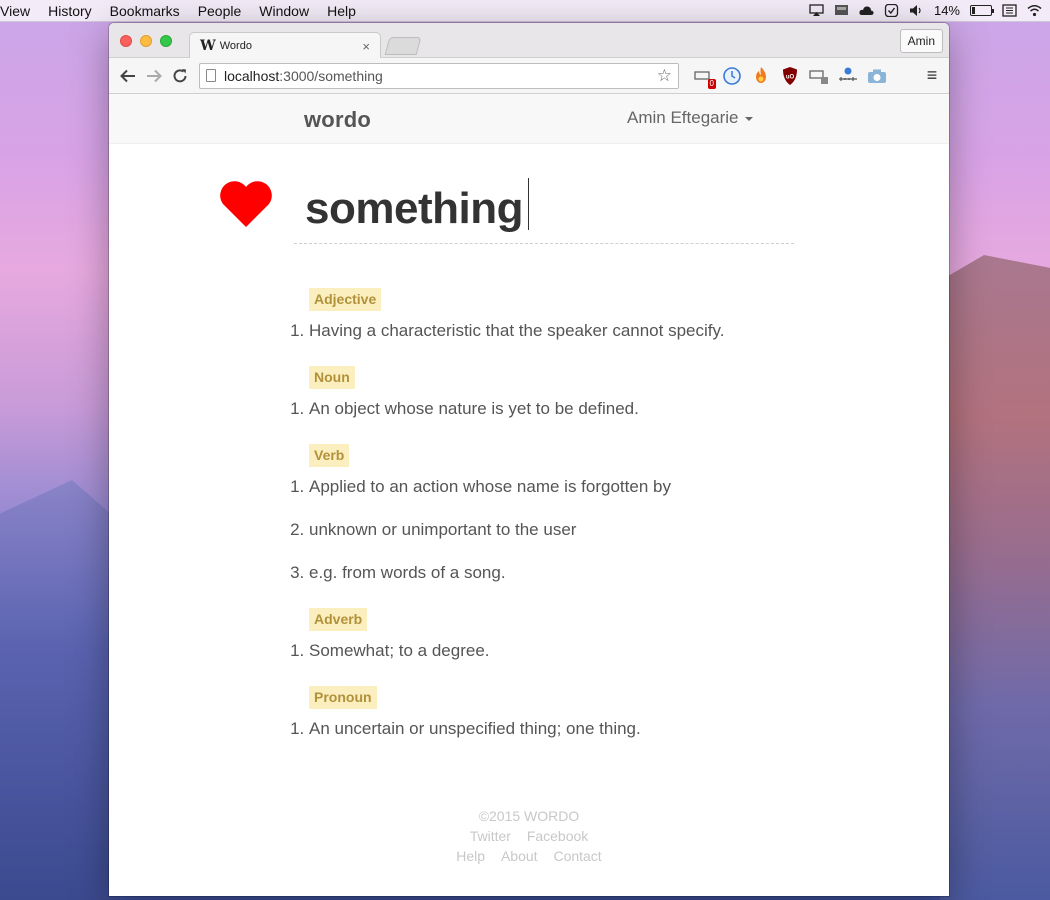 The image size is (1050, 900). Describe the element at coordinates (891, 10) in the screenshot. I see `checkmark-icon` at that location.